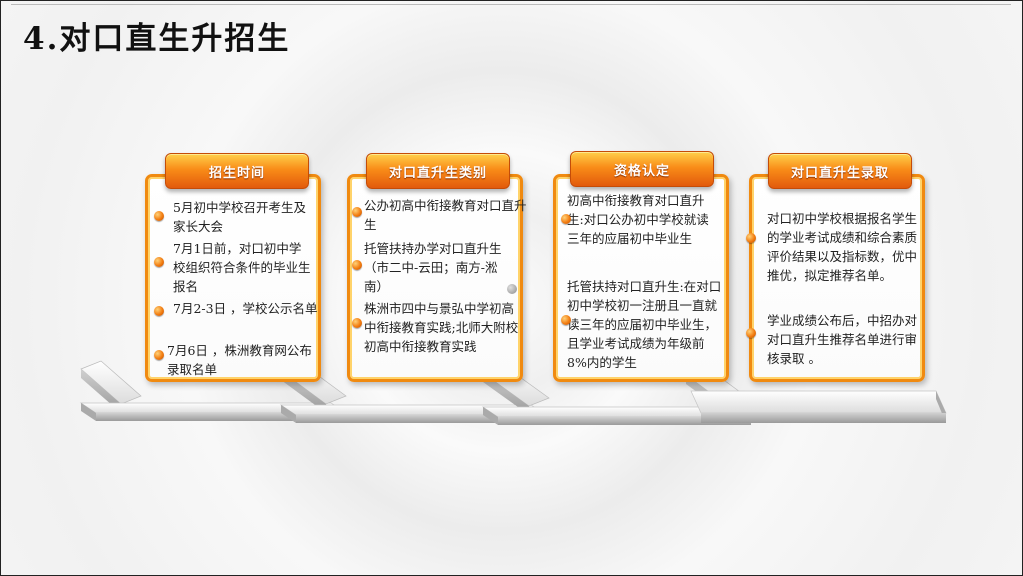 The image size is (1023, 576). I want to click on card-header-direct-promotion-admission: 对口直升生录取, so click(840, 171).